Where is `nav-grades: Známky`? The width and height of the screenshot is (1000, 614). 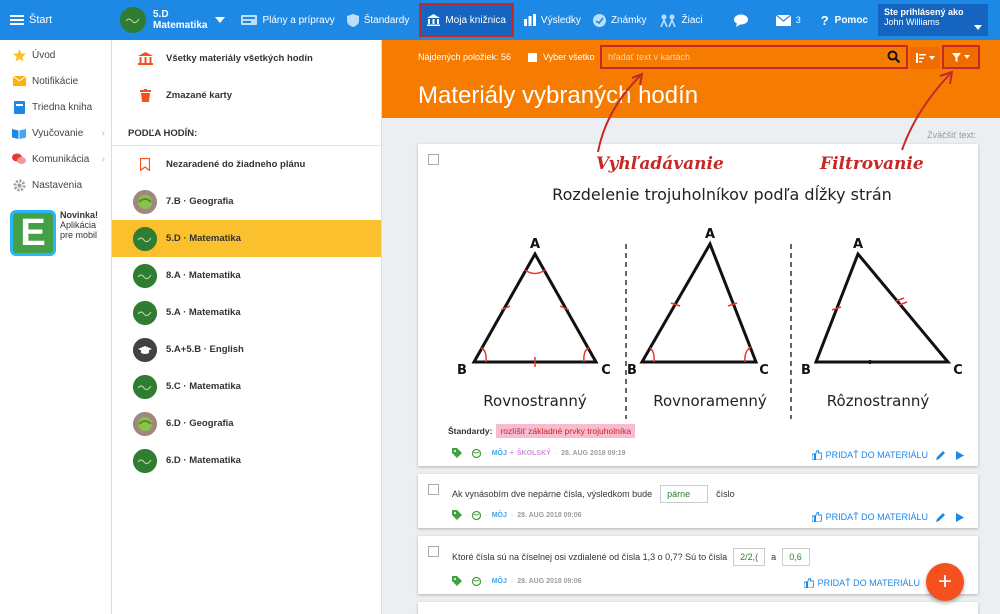 nav-grades: Známky is located at coordinates (620, 20).